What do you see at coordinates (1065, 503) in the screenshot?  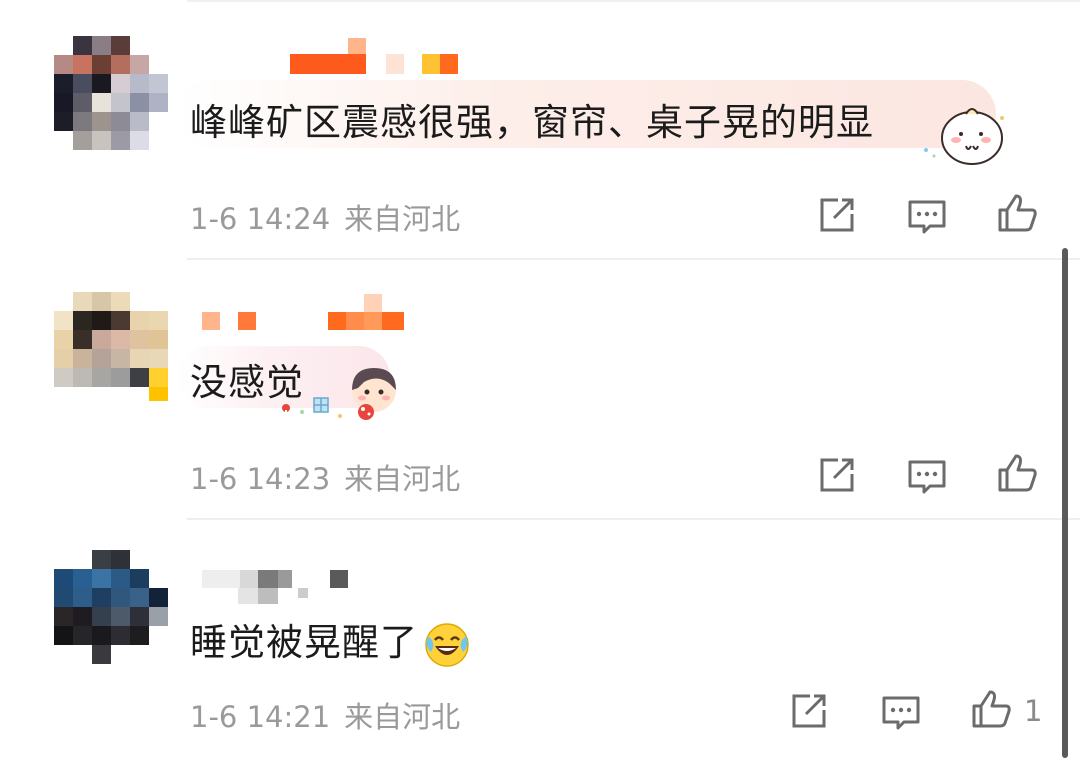 I see `scrollbar` at bounding box center [1065, 503].